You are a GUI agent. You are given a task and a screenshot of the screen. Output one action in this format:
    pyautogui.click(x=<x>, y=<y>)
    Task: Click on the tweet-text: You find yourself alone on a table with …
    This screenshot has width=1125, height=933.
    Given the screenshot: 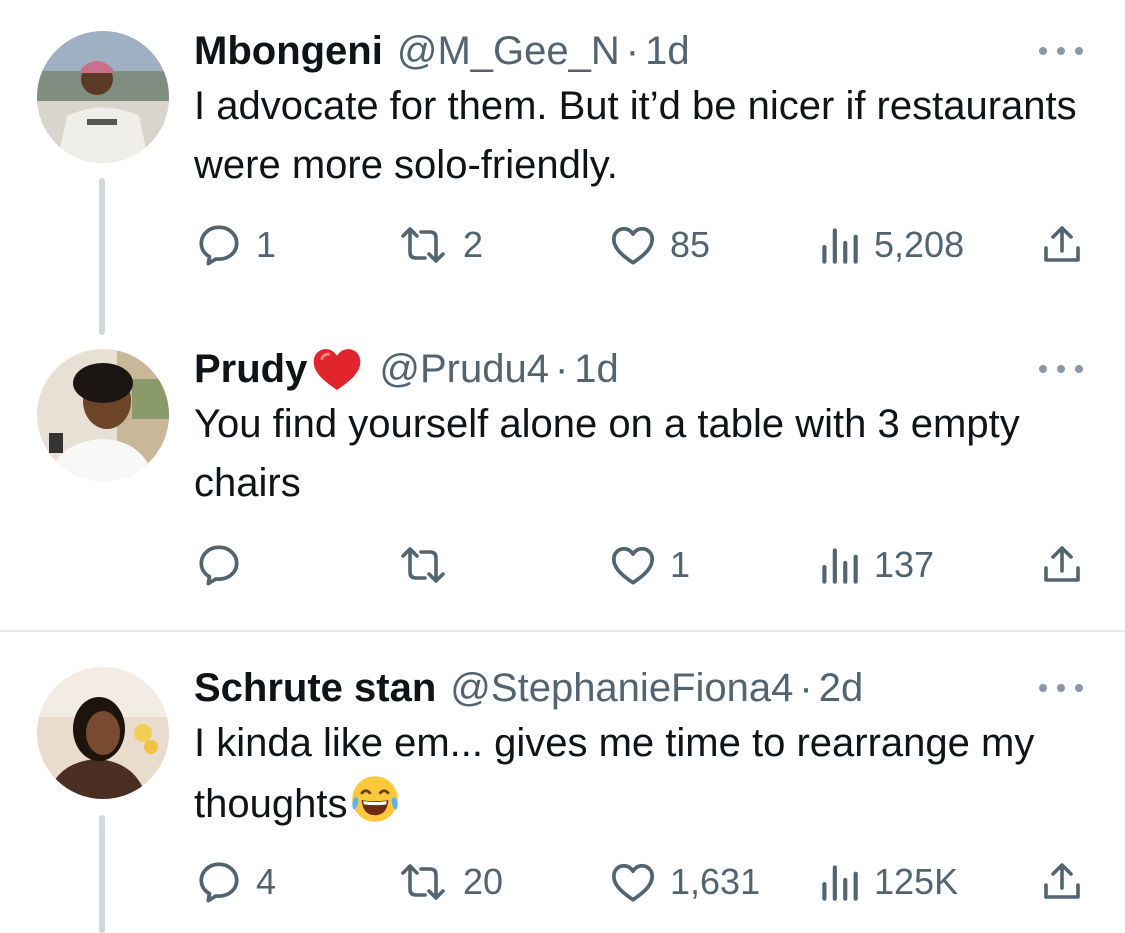 What is the action you would take?
    pyautogui.click(x=607, y=453)
    